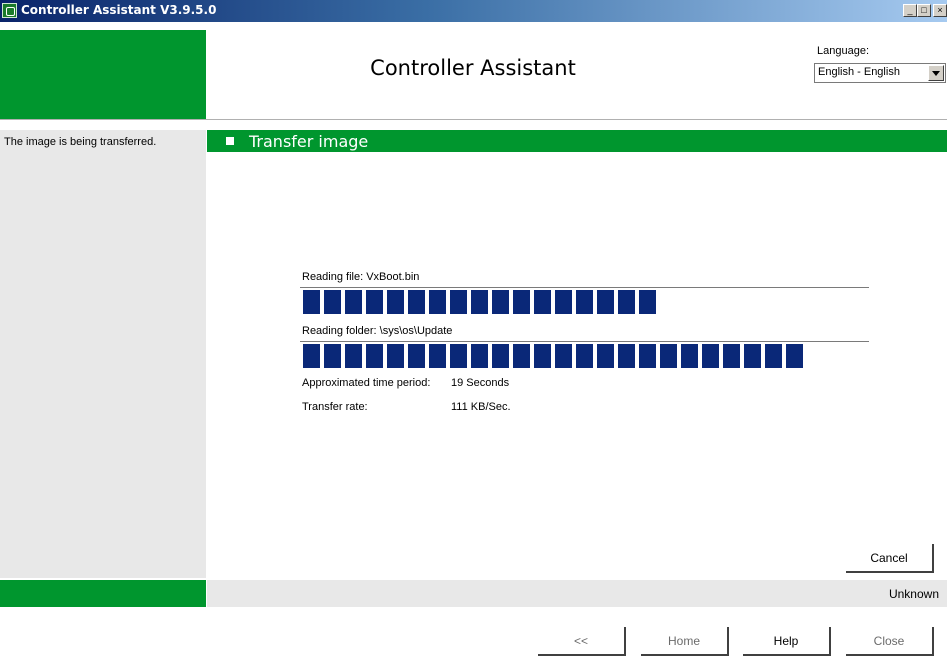  Describe the element at coordinates (843, 51) in the screenshot. I see `language-label: Language:` at that location.